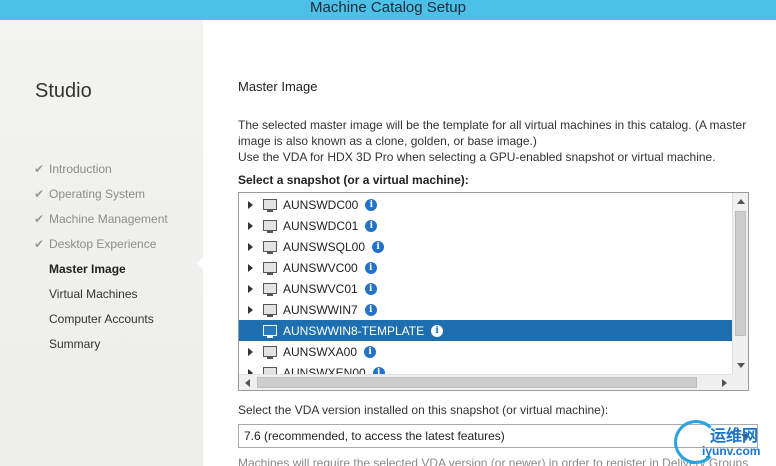  I want to click on watermark-cn-text: 运维网, so click(734, 435).